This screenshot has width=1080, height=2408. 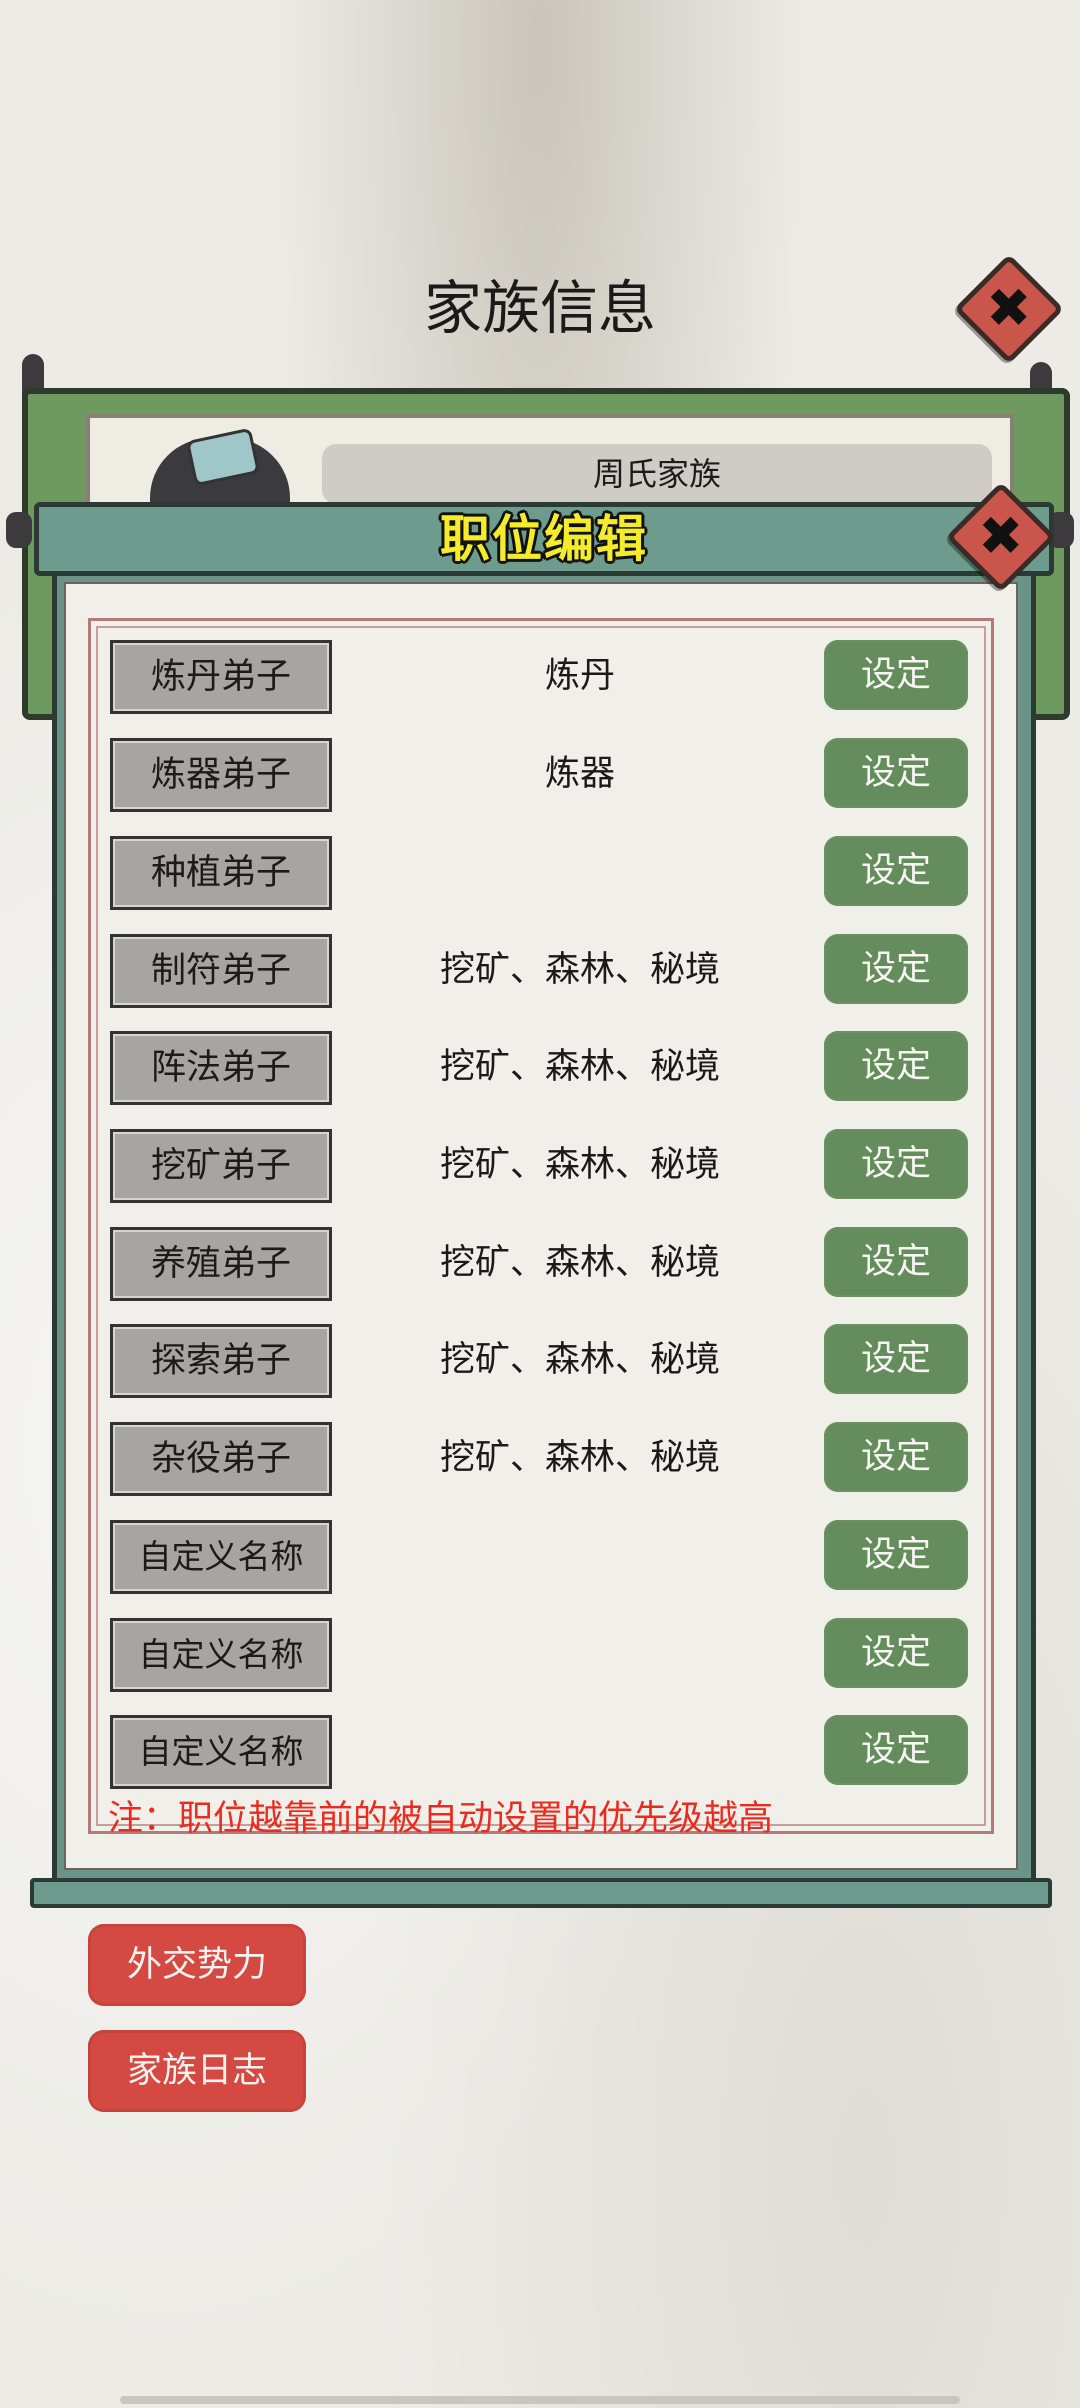 I want to click on position-row: 养殖弟子 挖矿、森林、秘境 设定, so click(x=539, y=1264).